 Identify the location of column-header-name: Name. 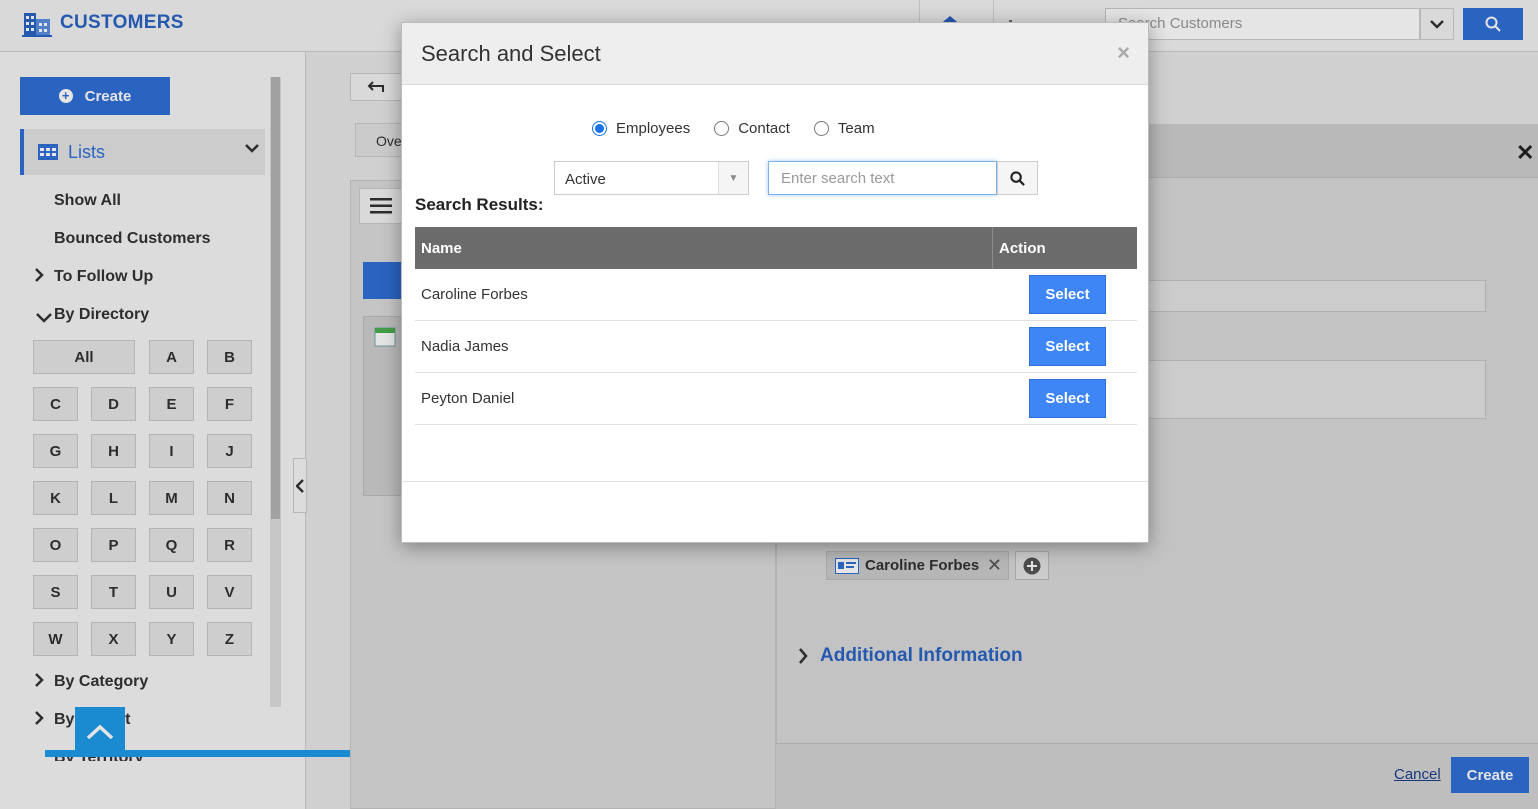
(441, 248).